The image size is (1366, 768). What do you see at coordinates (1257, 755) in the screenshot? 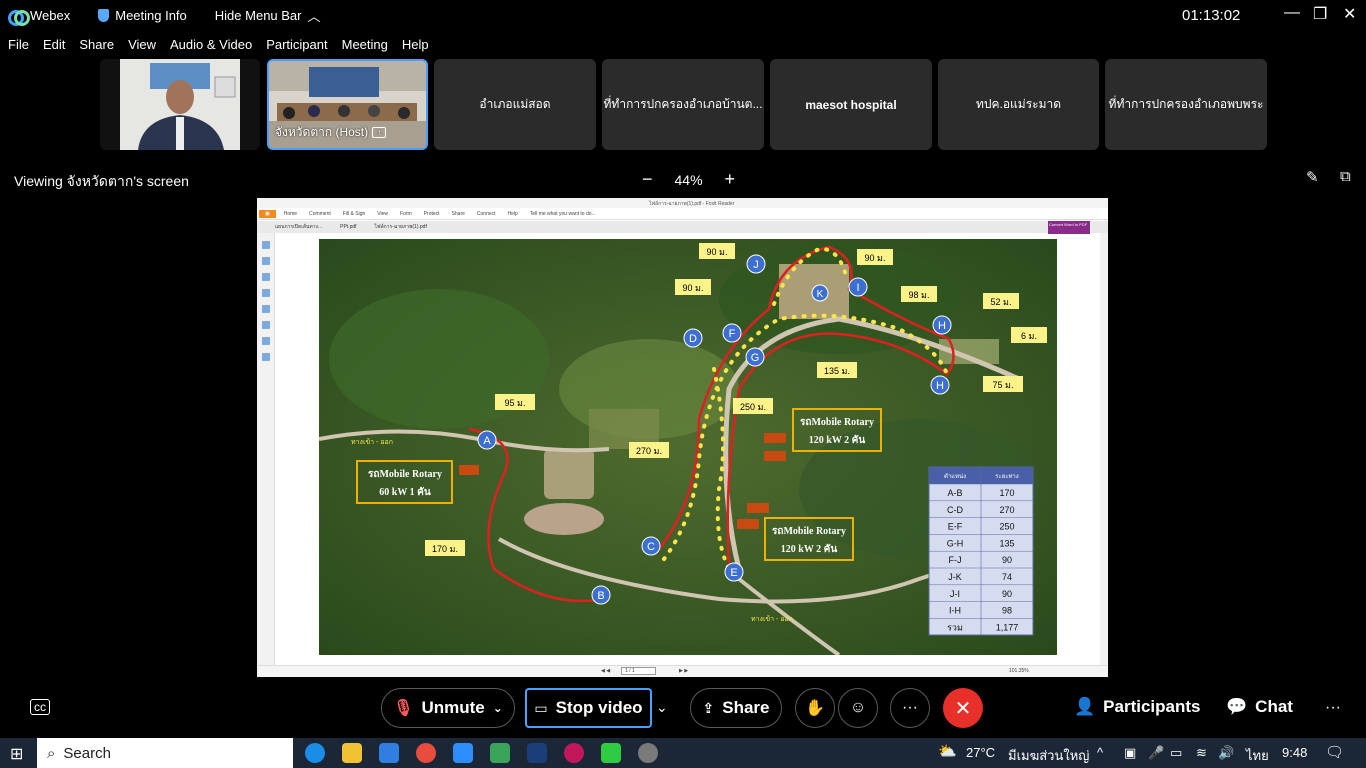
I see `input-language: ไทย` at bounding box center [1257, 755].